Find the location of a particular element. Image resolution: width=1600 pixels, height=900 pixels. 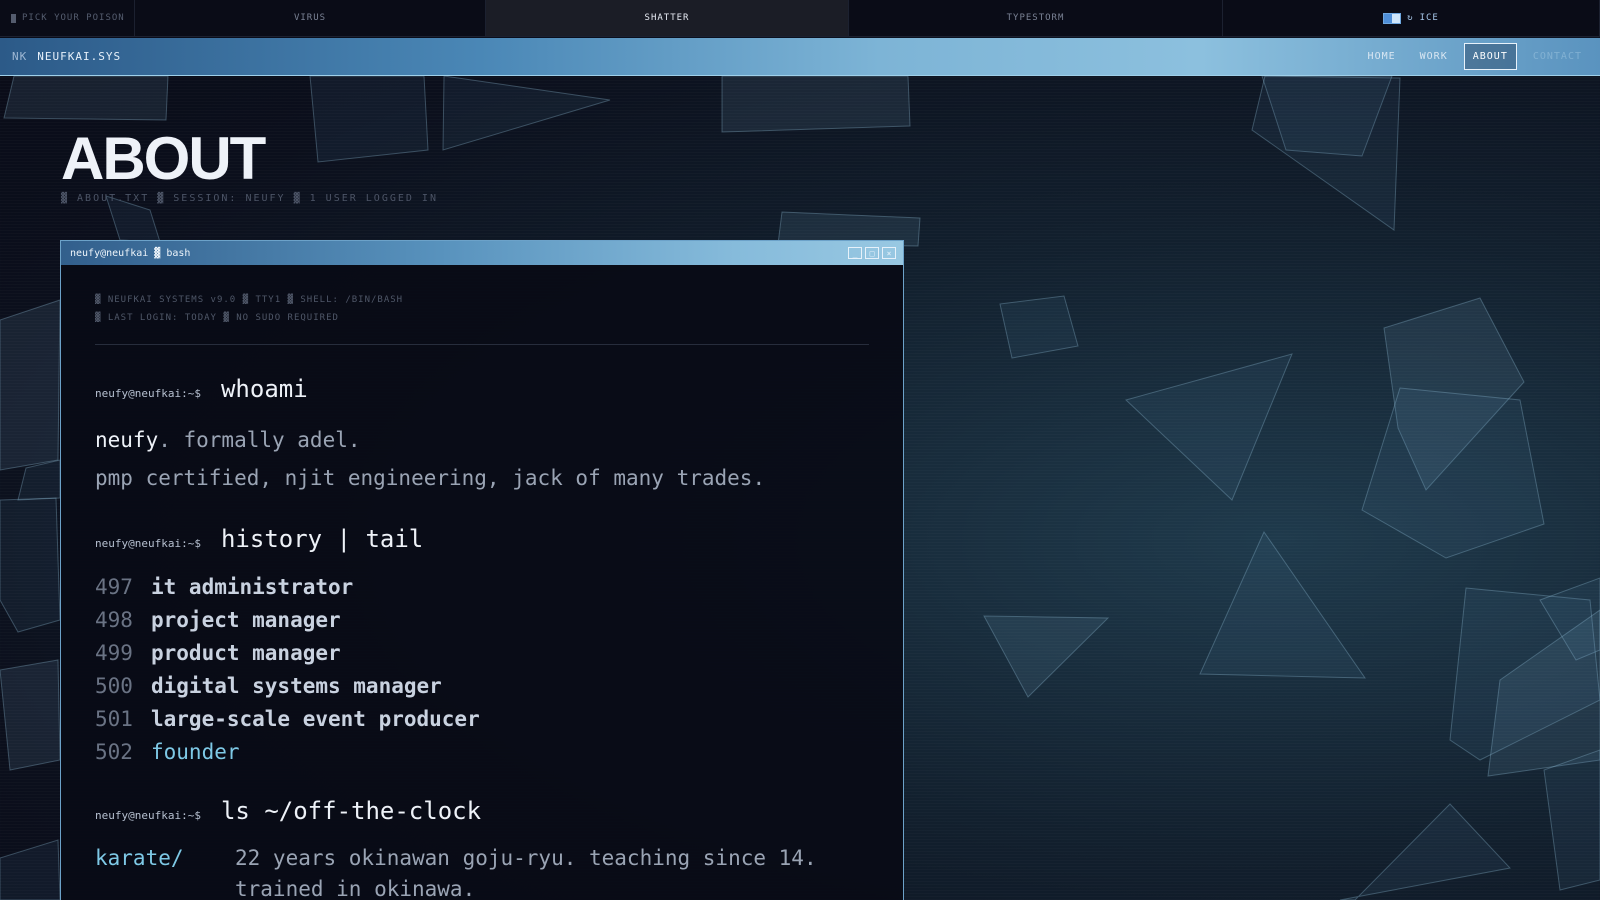

command-line: neufy@neufkai:~$ history | tail is located at coordinates (482, 539).